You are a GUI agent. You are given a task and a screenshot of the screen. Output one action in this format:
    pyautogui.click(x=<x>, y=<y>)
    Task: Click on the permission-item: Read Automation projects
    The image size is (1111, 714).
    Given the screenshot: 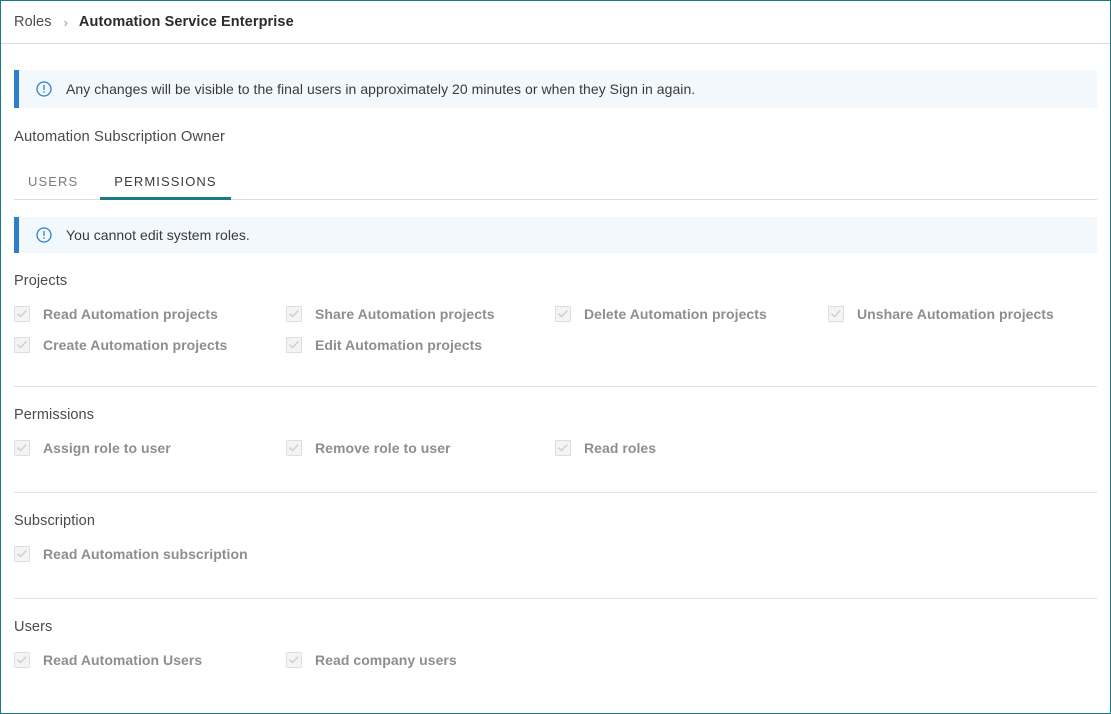 What is the action you would take?
    pyautogui.click(x=150, y=314)
    